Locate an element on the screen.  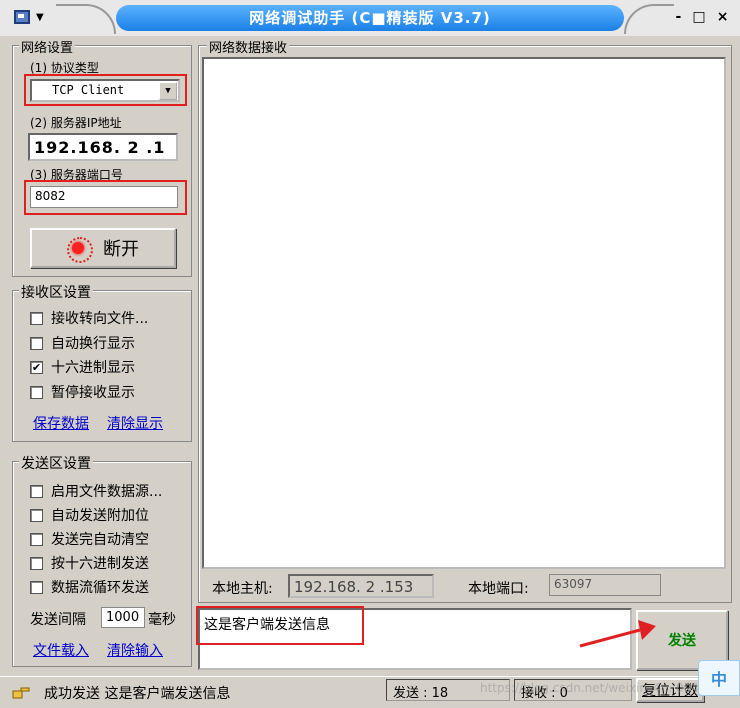
title-bar: ▼ 网络调试助手 (C■精装版 V3.7) - □ × is located at coordinates (370, 18).